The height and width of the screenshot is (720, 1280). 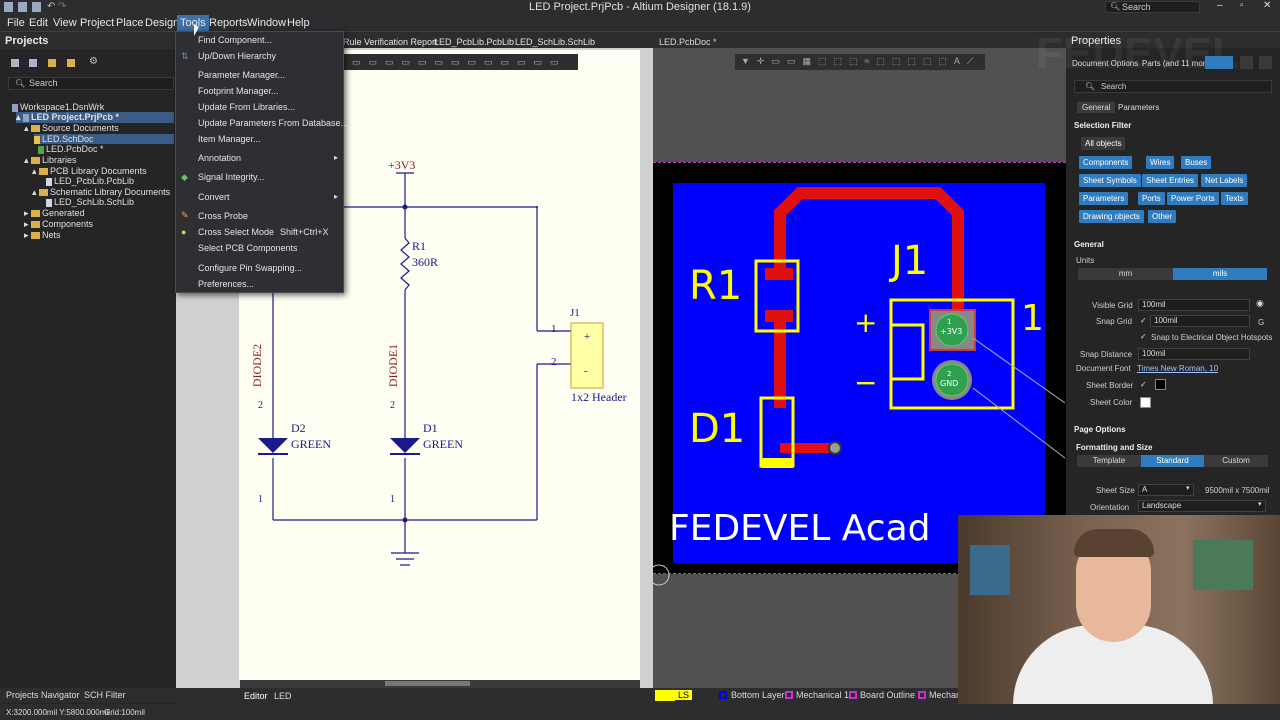 I want to click on format-standard-button: Standard, so click(x=1172, y=461).